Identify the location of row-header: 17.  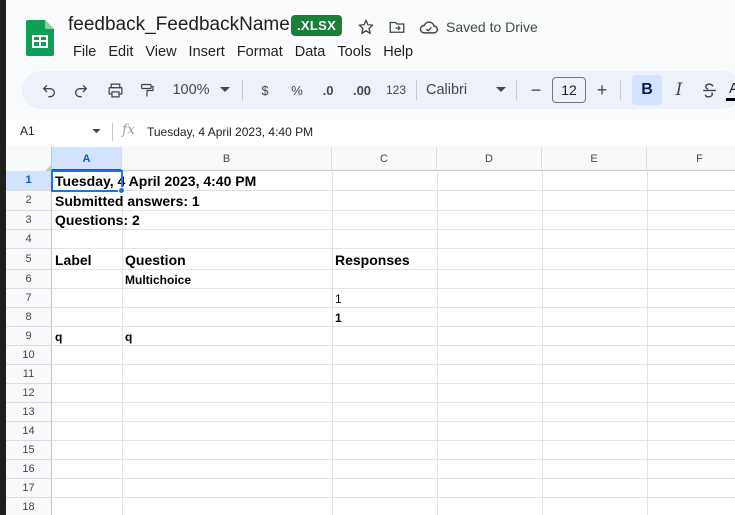
(29, 488).